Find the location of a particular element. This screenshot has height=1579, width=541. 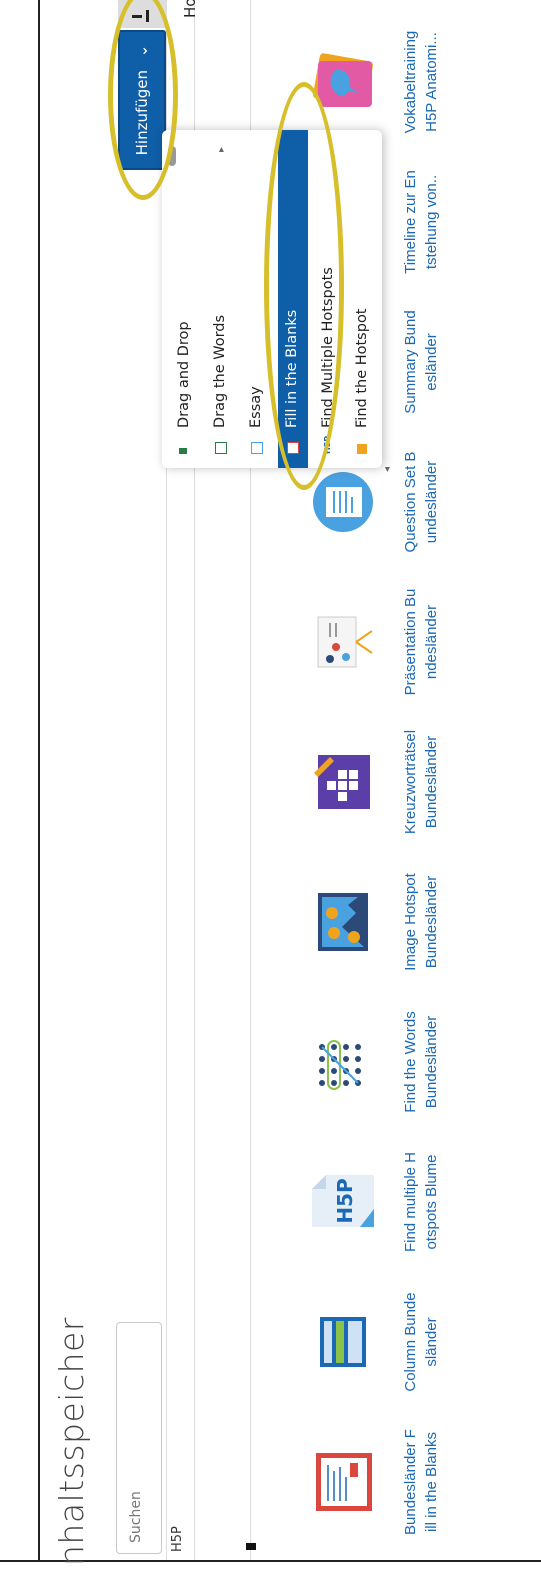

tile-item: Find the Words Bundesländer is located at coordinates (375, 1062).